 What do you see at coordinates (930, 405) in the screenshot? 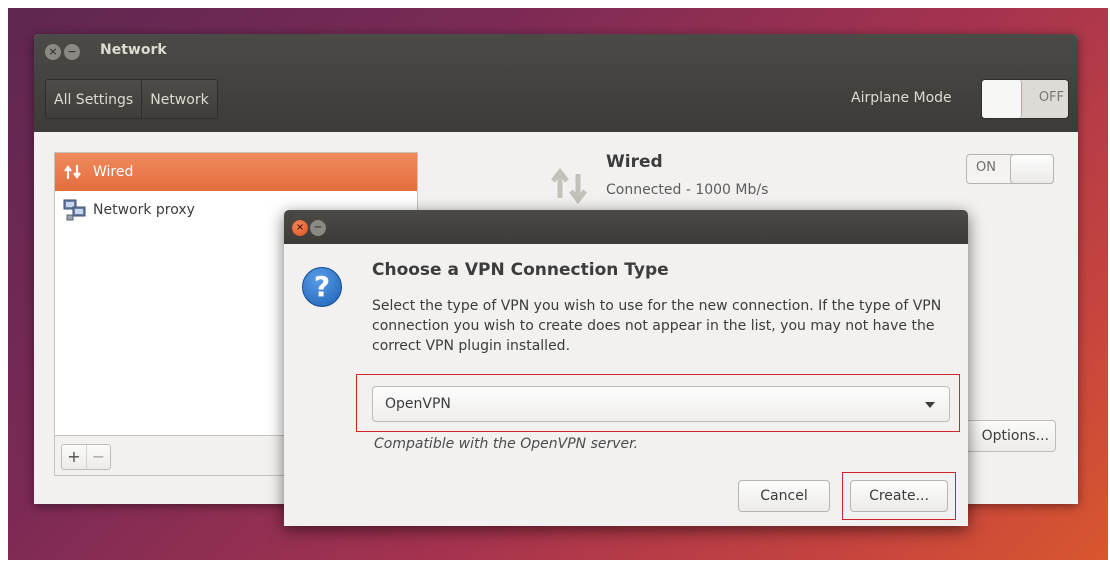
I see `chevron-down-icon` at bounding box center [930, 405].